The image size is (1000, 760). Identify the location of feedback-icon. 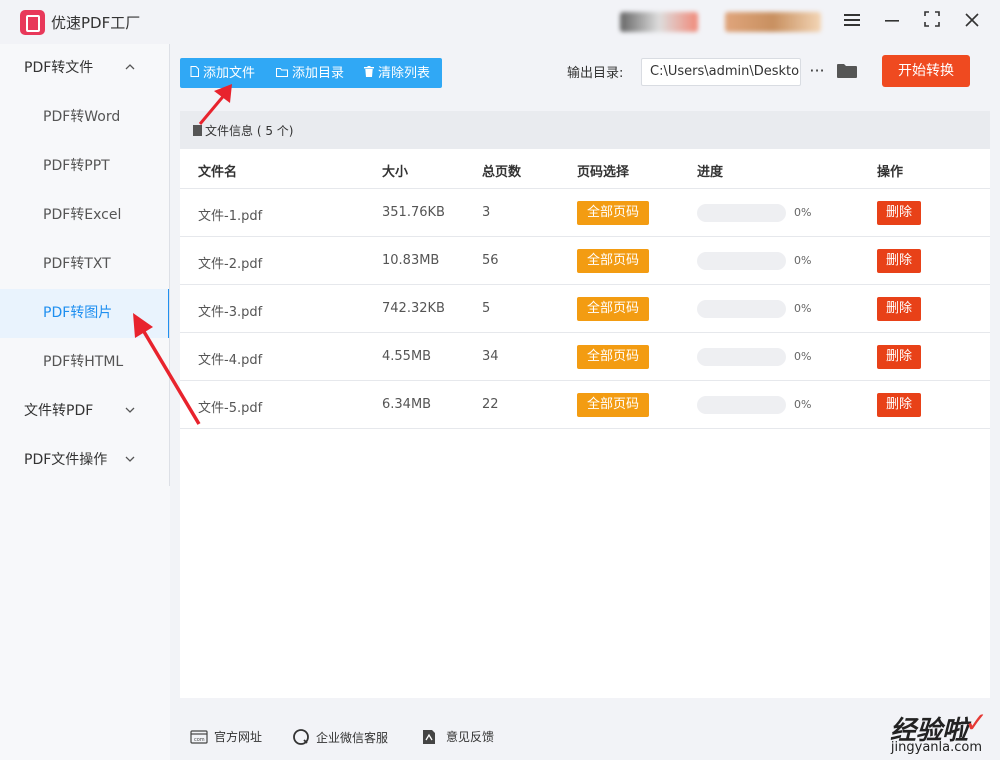
(431, 737).